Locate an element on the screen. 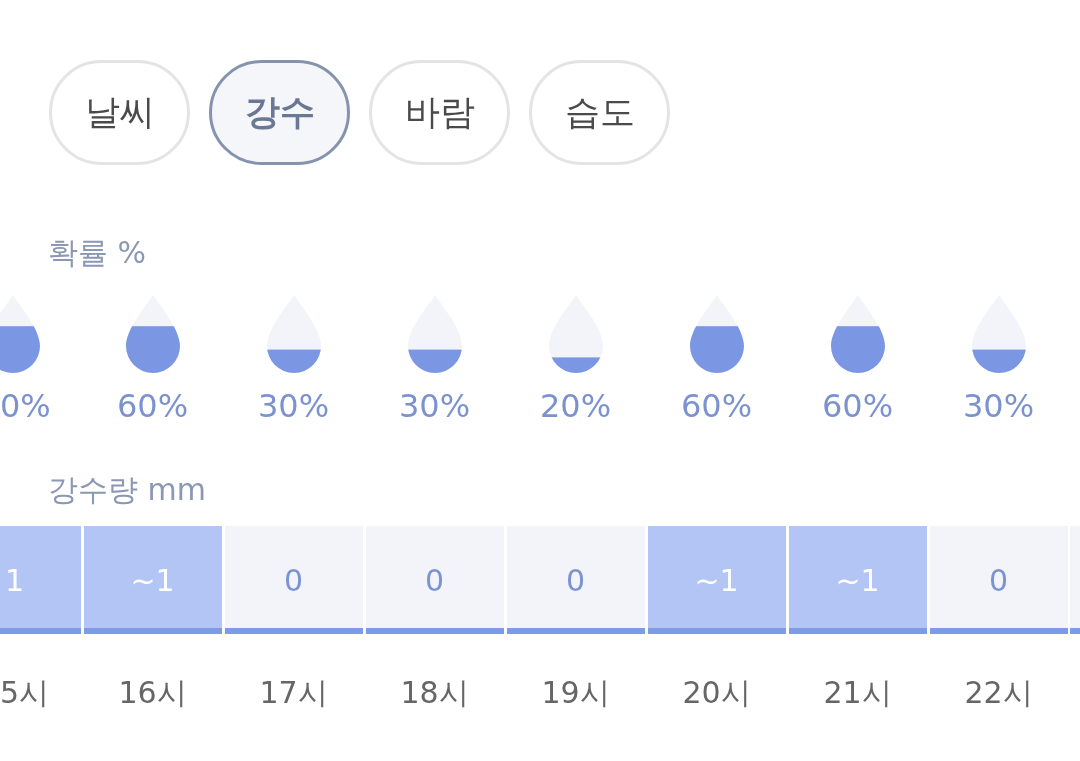  category-tab: 습도 is located at coordinates (599, 112).